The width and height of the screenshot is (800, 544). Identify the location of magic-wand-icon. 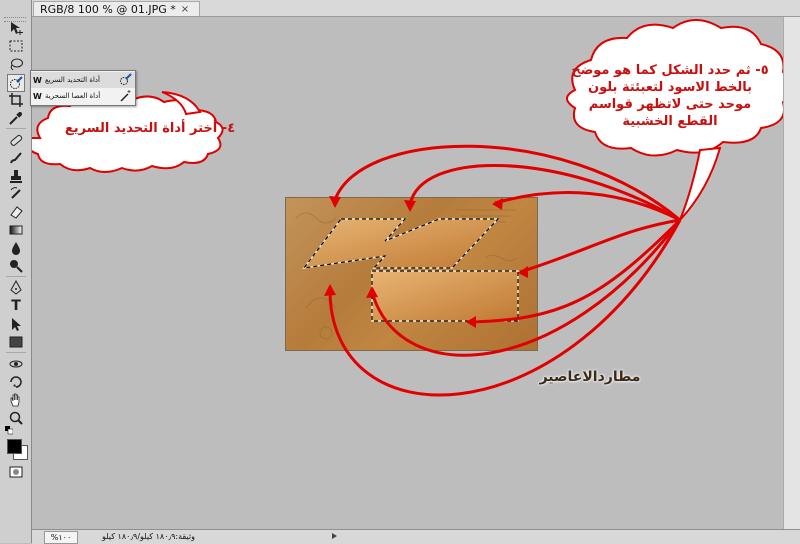
(125, 96).